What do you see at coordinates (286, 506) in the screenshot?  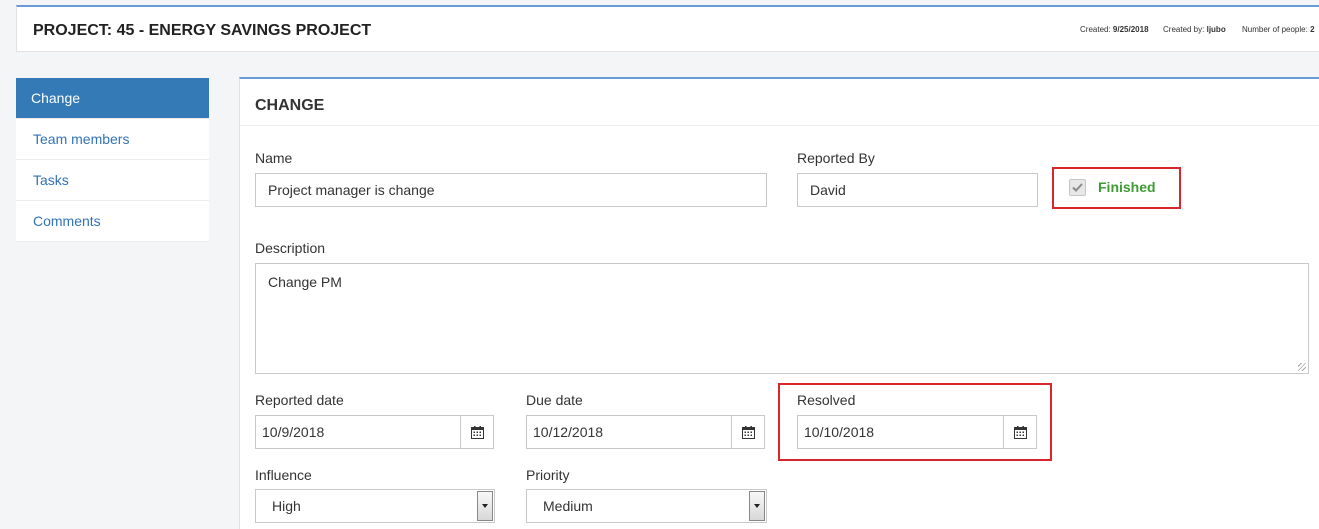 I see `influence-value: High` at bounding box center [286, 506].